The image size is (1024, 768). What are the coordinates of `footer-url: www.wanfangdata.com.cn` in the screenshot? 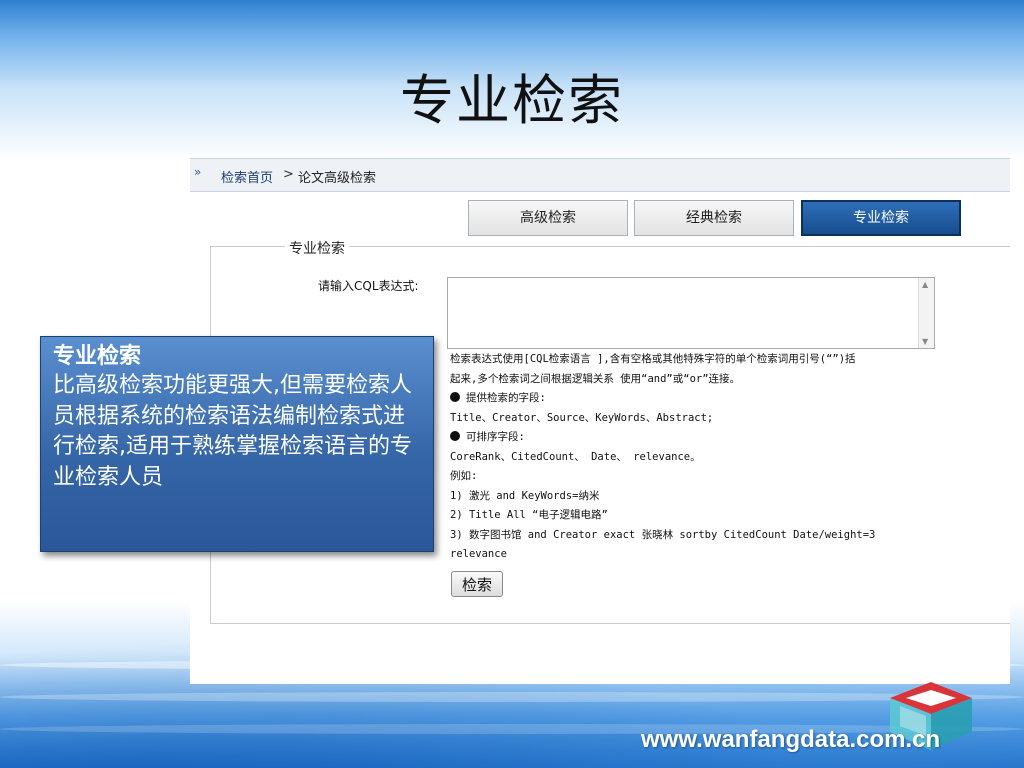 It's located at (791, 739).